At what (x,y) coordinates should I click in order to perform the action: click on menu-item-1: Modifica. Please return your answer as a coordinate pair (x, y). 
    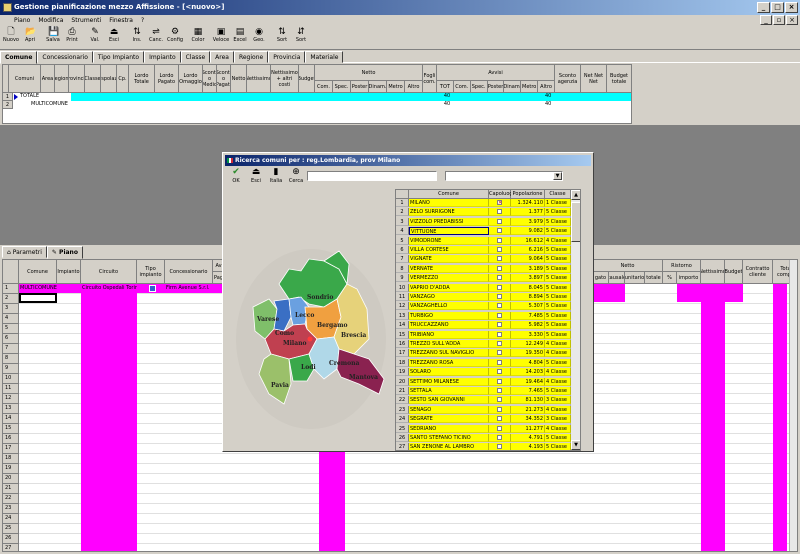
    Looking at the image, I should click on (50, 20).